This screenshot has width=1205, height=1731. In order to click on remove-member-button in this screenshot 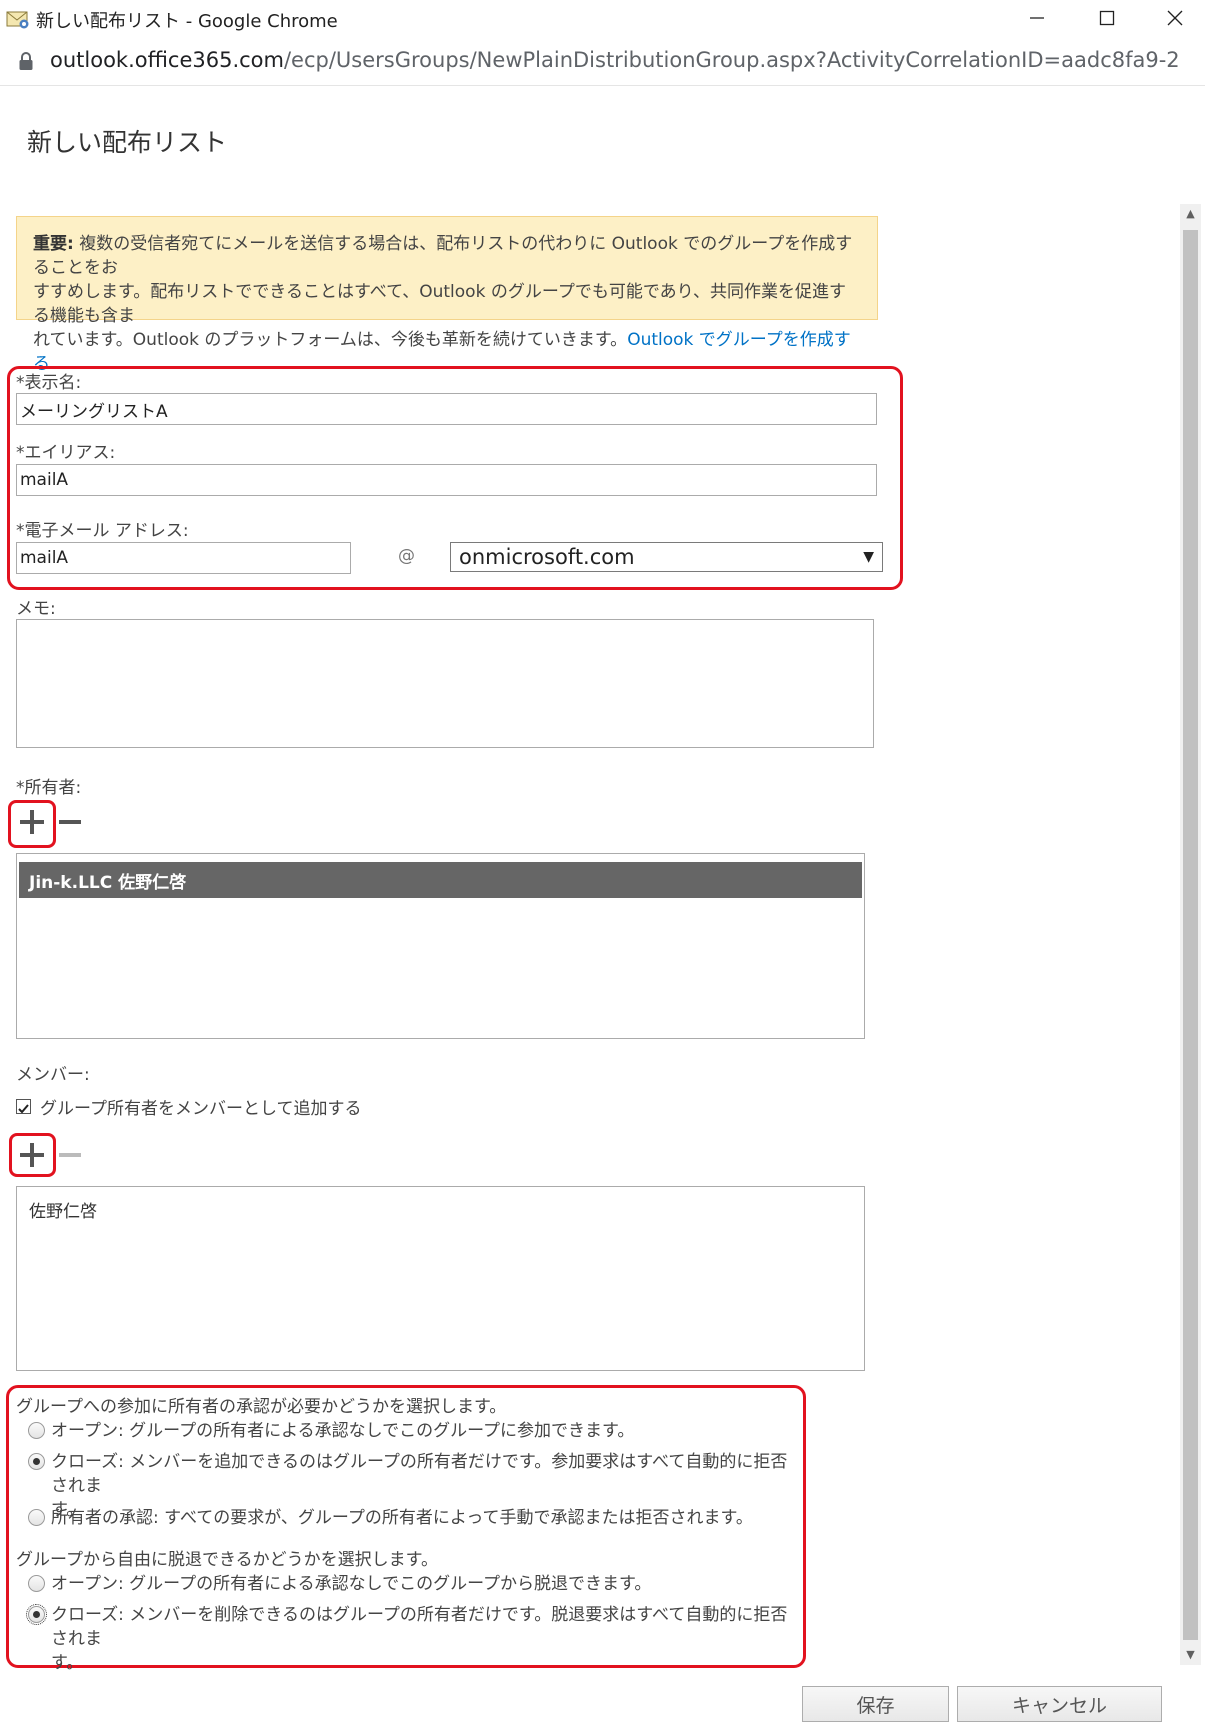, I will do `click(70, 1155)`.